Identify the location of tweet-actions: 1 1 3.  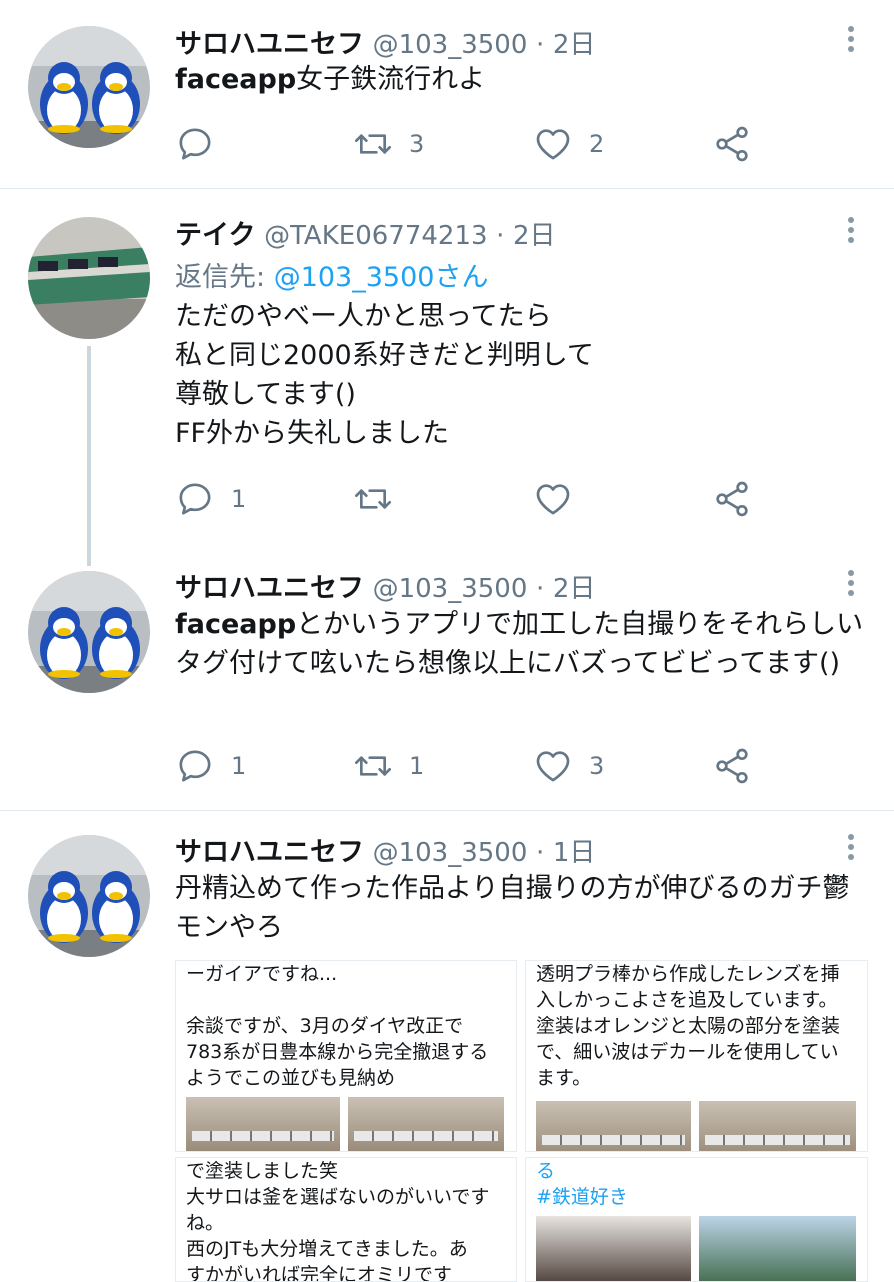
(475, 766).